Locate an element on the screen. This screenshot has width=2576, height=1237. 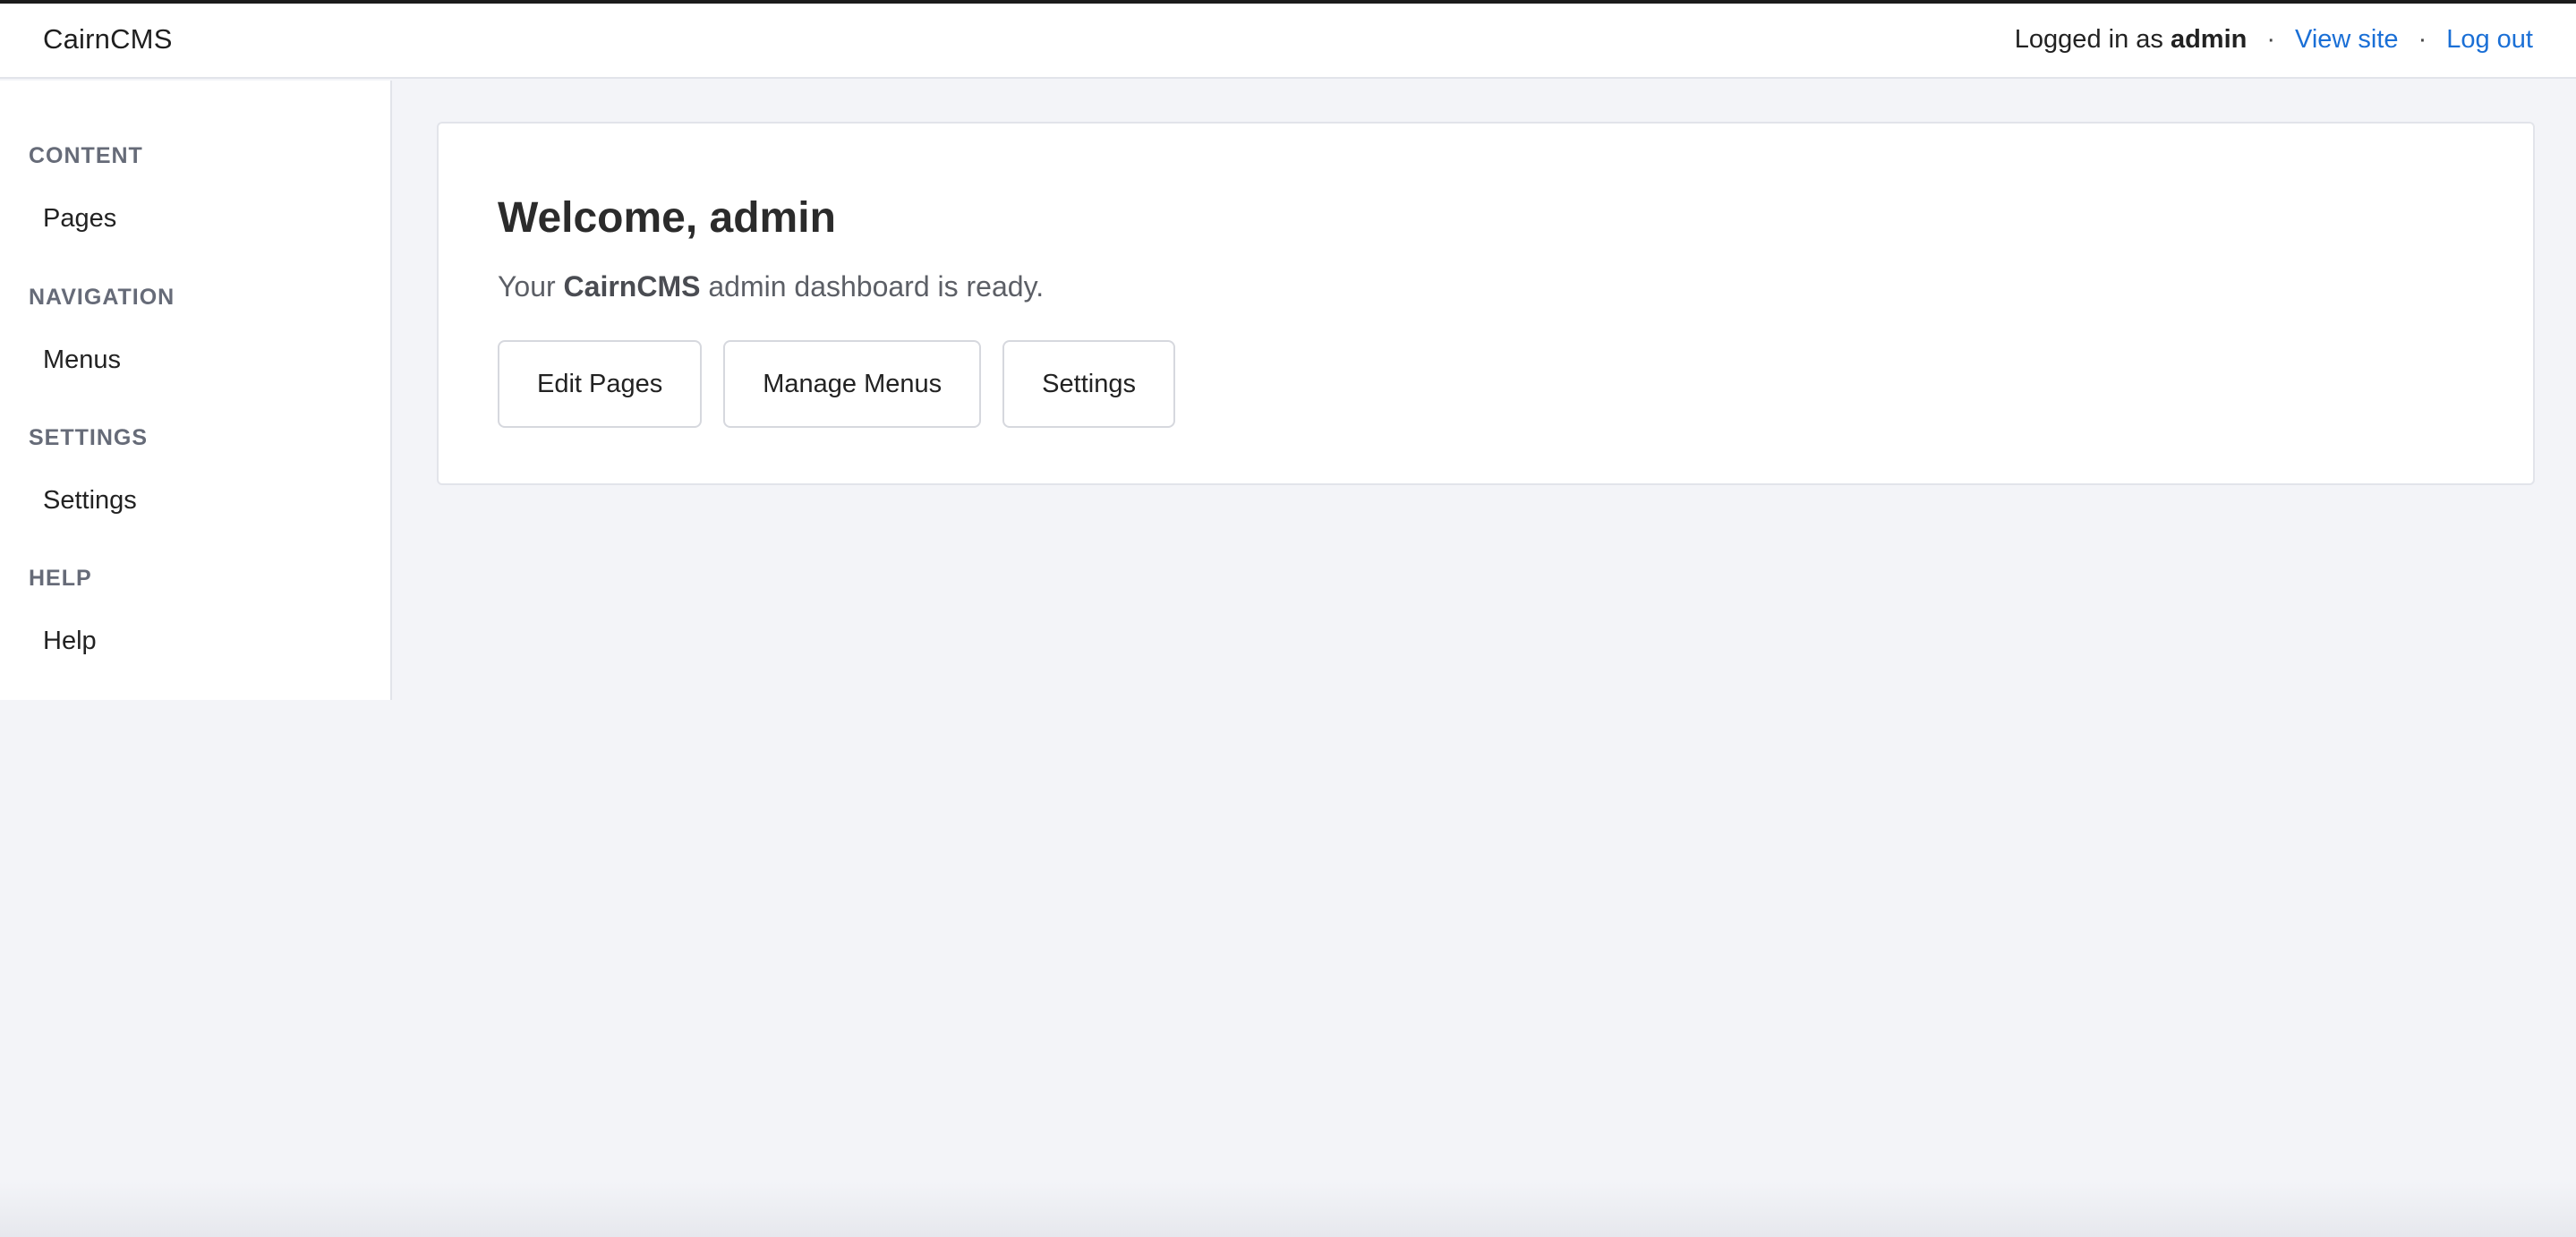
quick-actions: Edit Pages Manage Menus Settings is located at coordinates (836, 384).